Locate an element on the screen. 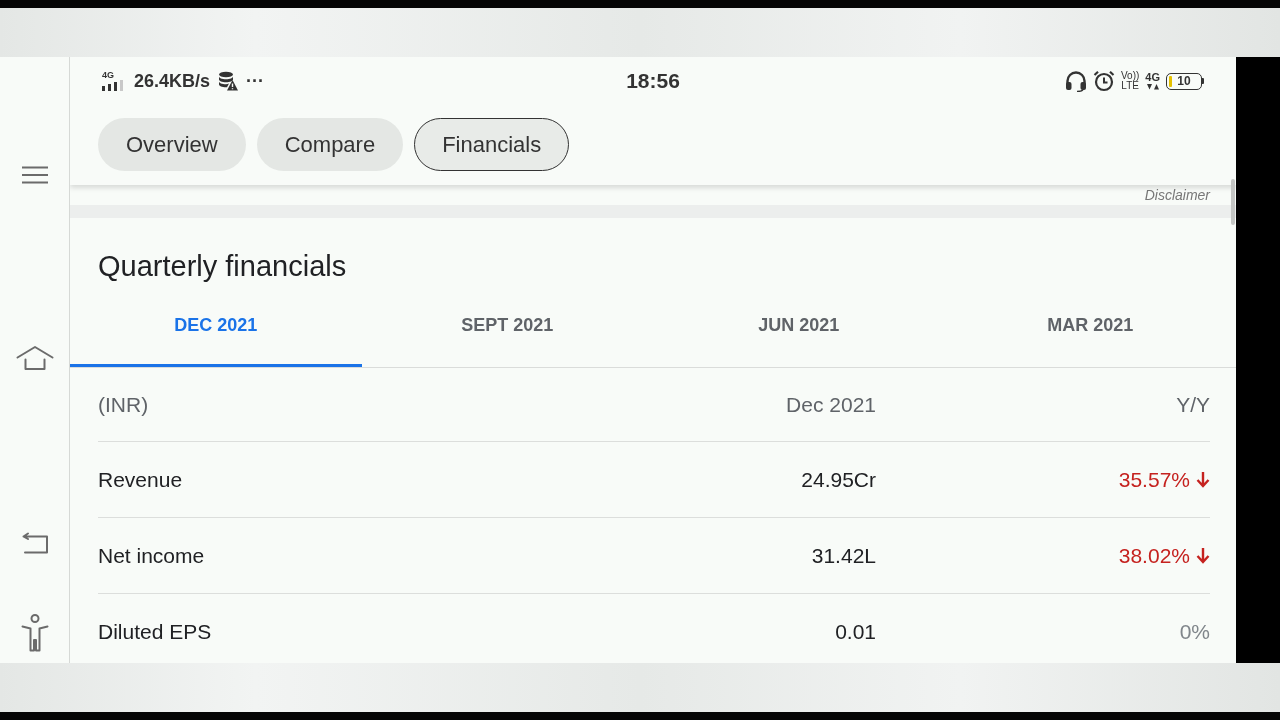  table-cell: 31.42L is located at coordinates (843, 555).